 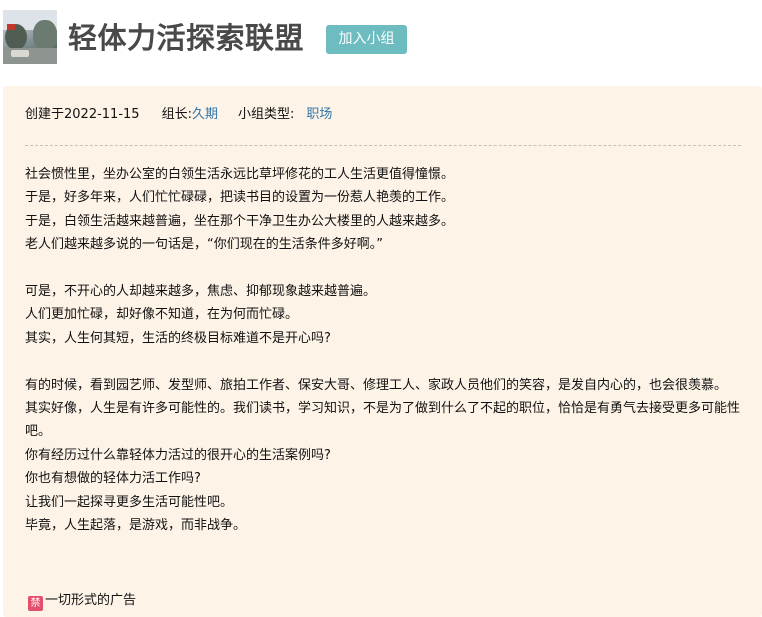 I want to click on description-line: 你也有想做的轻体力活工作吗?, so click(x=113, y=479).